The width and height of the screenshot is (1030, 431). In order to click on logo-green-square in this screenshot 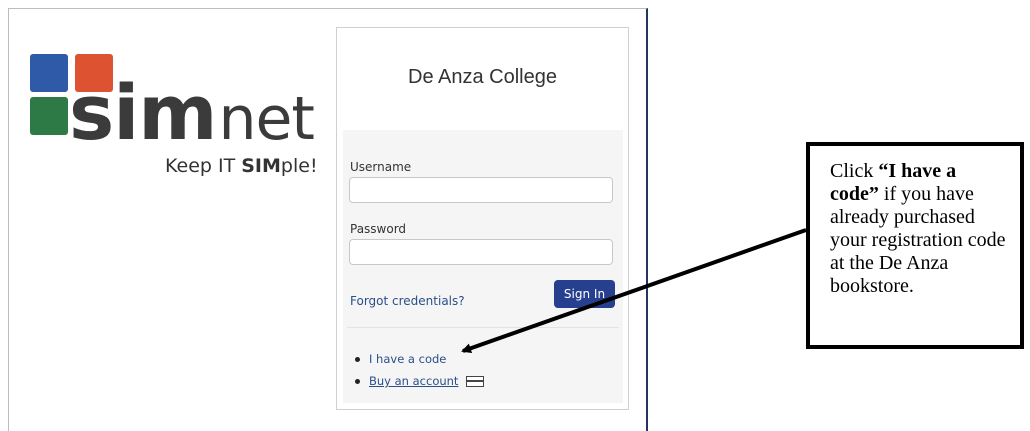, I will do `click(49, 116)`.